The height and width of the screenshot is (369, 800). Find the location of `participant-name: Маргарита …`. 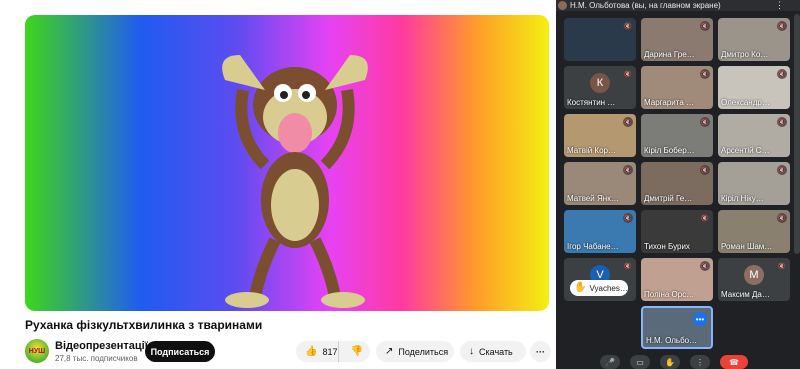

participant-name: Маргарита … is located at coordinates (669, 102).